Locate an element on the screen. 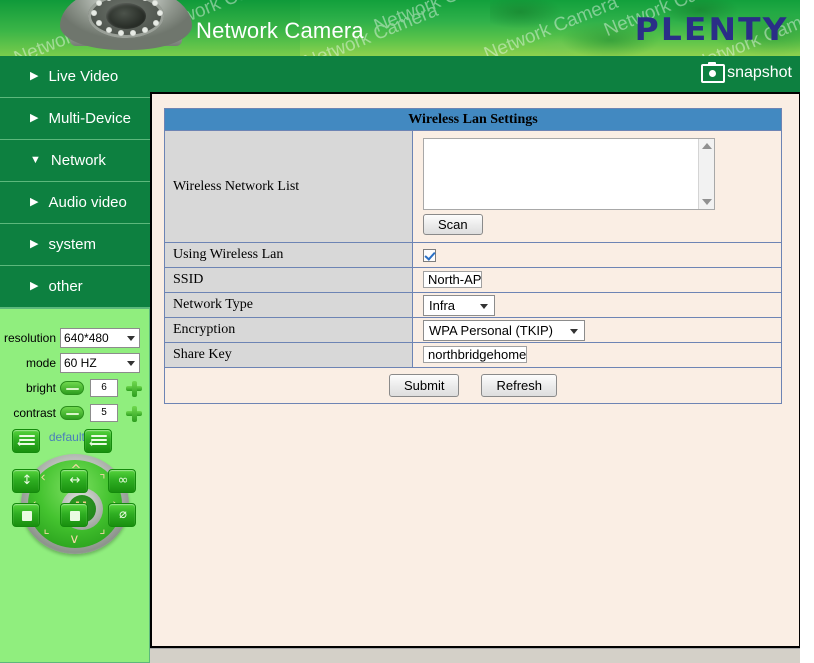 Image resolution: width=814 pixels, height=663 pixels. network-type-label: Network Type is located at coordinates (288, 305).